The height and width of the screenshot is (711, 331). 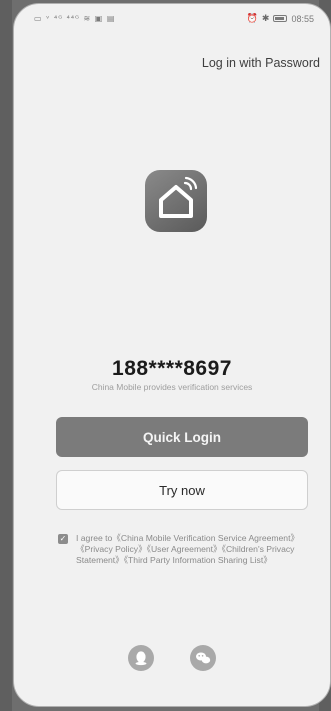 I want to click on qq-icon, so click(x=141, y=658).